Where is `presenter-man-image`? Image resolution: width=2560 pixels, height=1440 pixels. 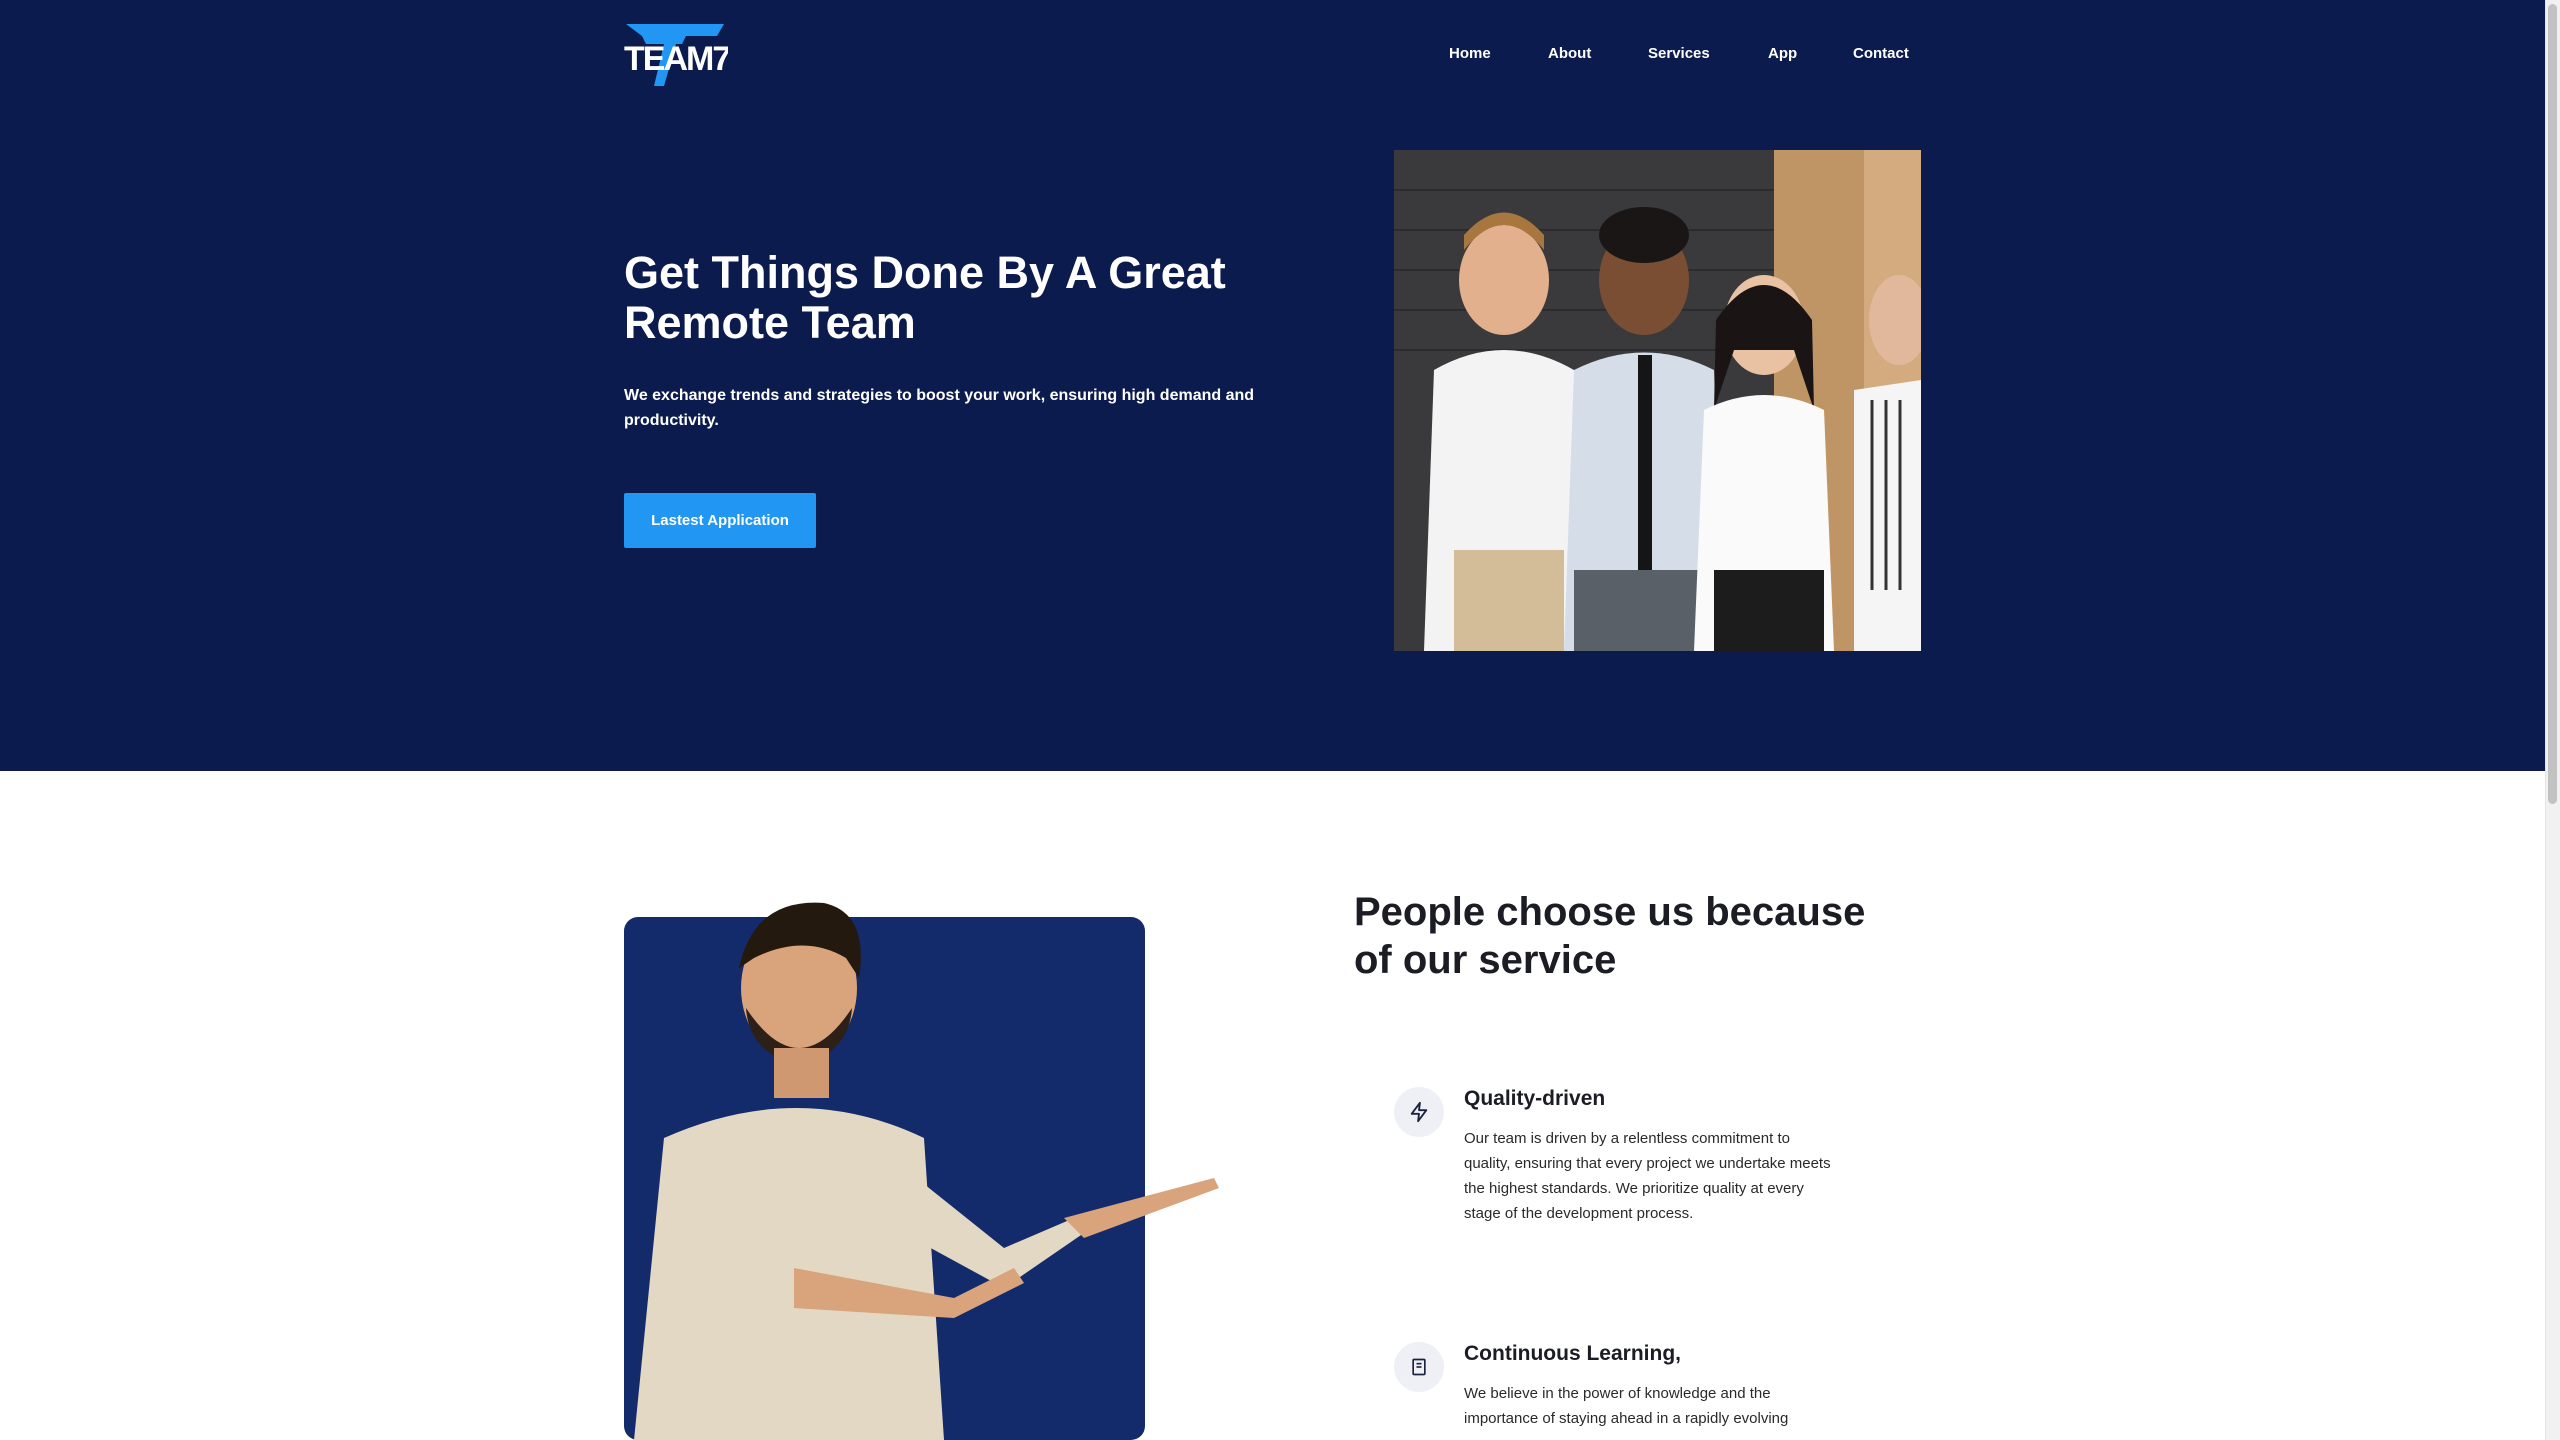 presenter-man-image is located at coordinates (921, 1164).